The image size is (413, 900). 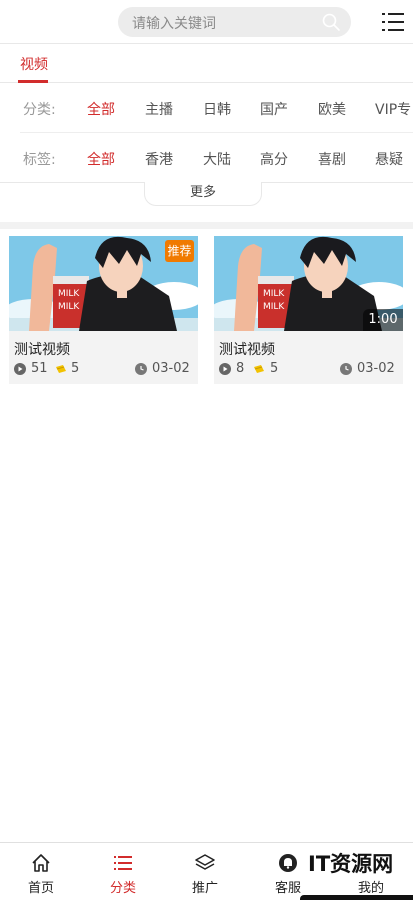 I want to click on tag-option: 全部, so click(x=101, y=159).